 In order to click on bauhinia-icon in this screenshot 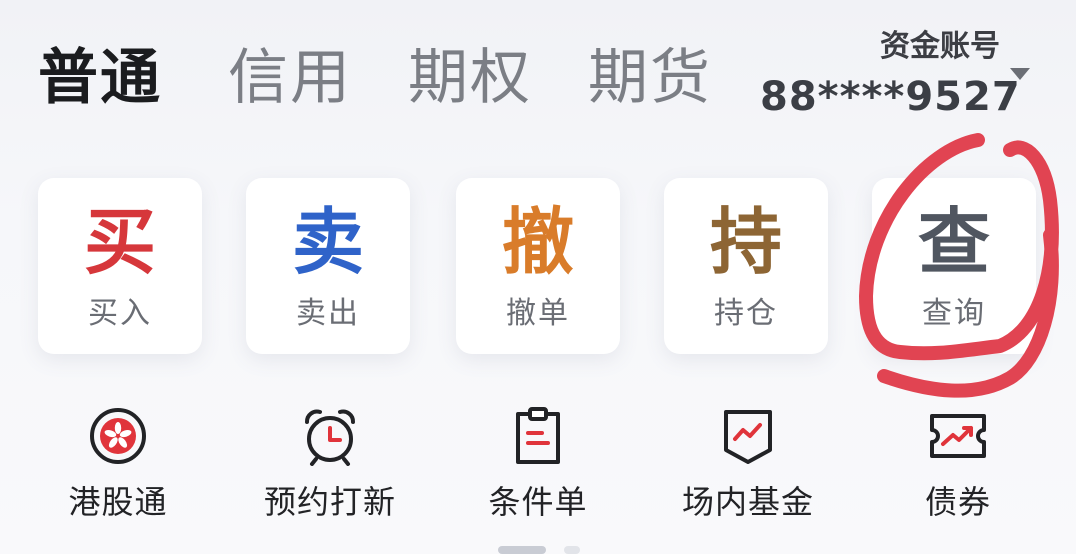, I will do `click(118, 436)`.